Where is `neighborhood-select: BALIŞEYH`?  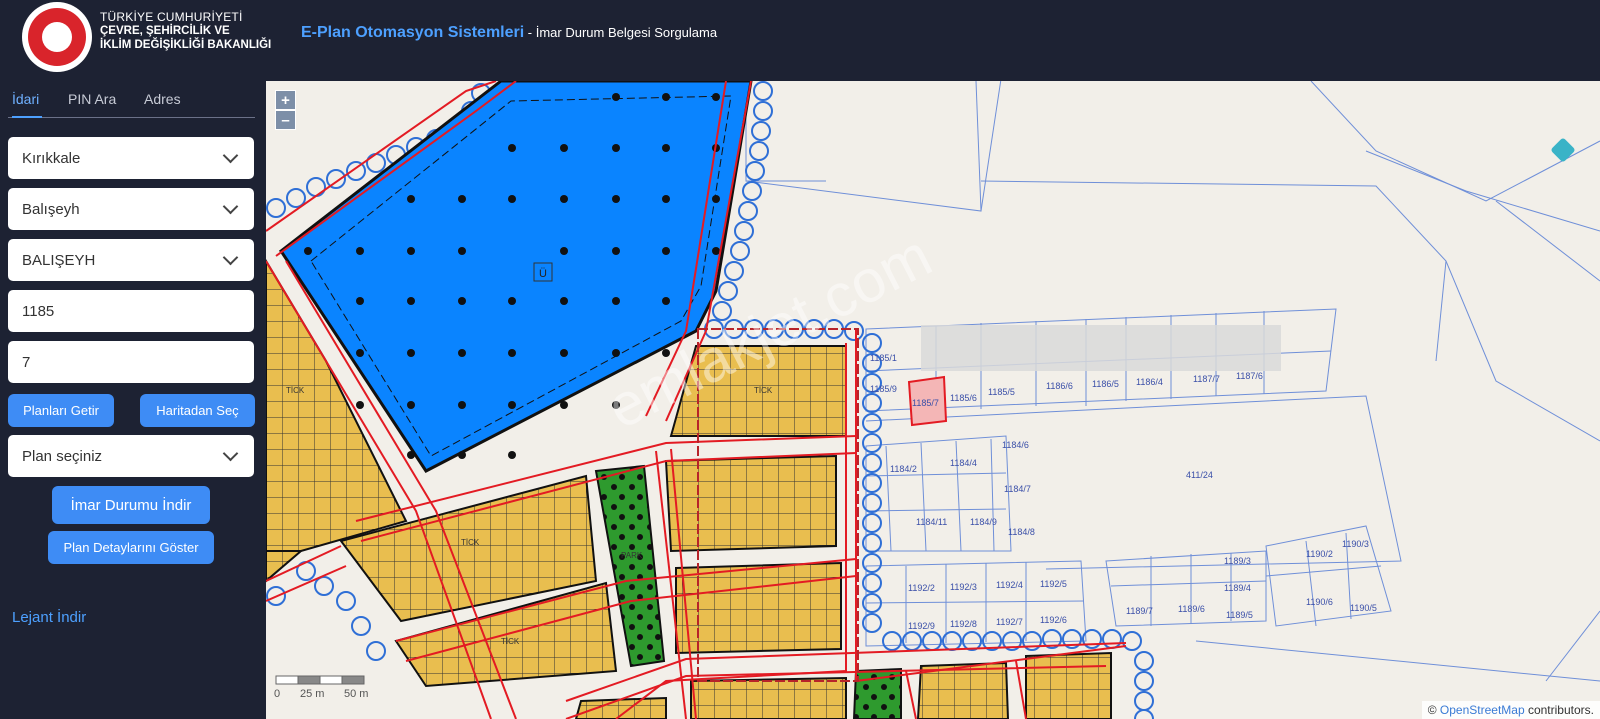 neighborhood-select: BALIŞEYH is located at coordinates (131, 260).